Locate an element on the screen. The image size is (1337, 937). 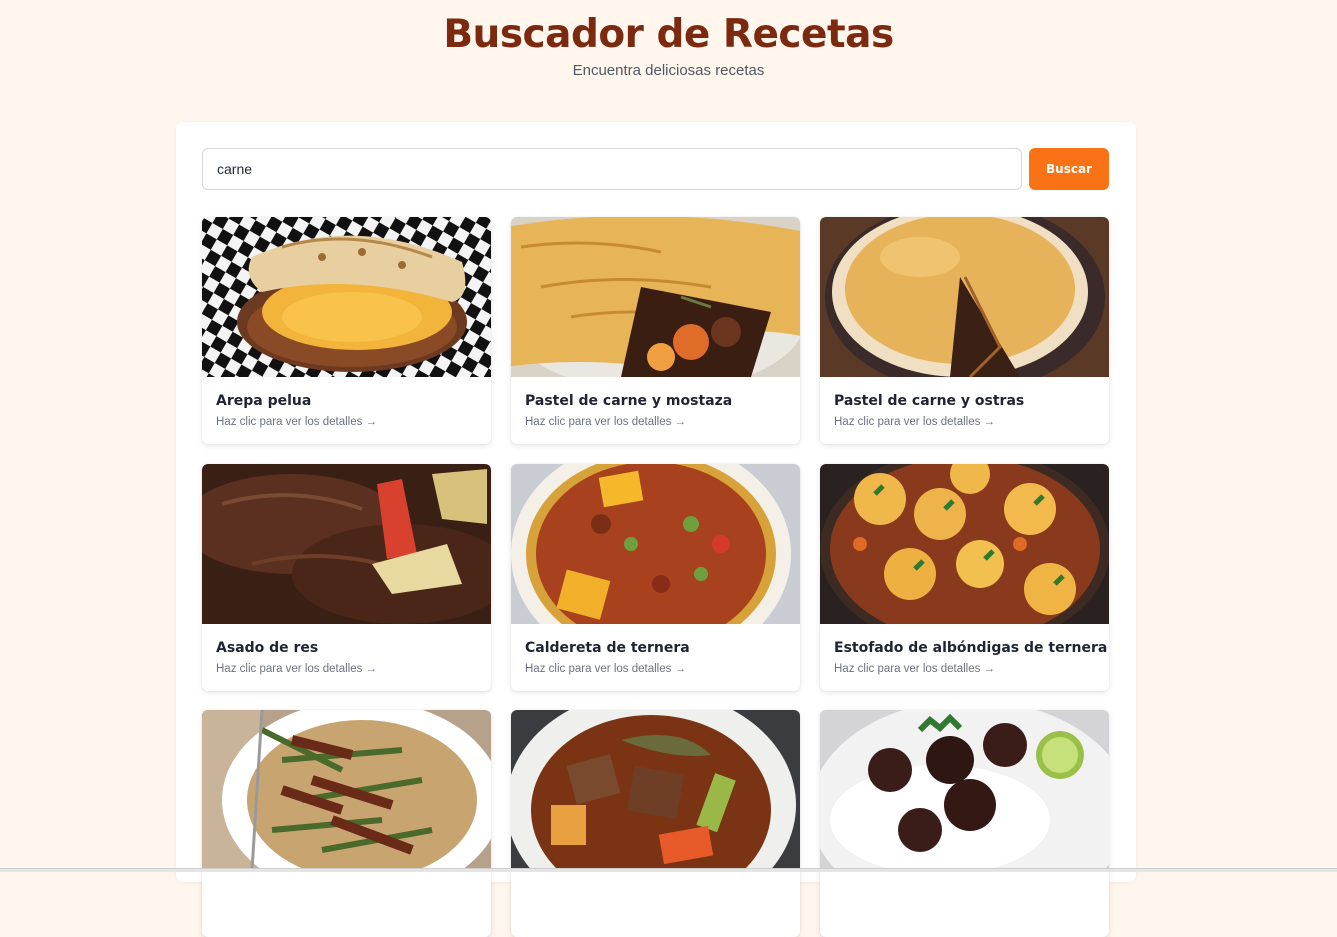
viewport-bottom-edge is located at coordinates (668, 870).